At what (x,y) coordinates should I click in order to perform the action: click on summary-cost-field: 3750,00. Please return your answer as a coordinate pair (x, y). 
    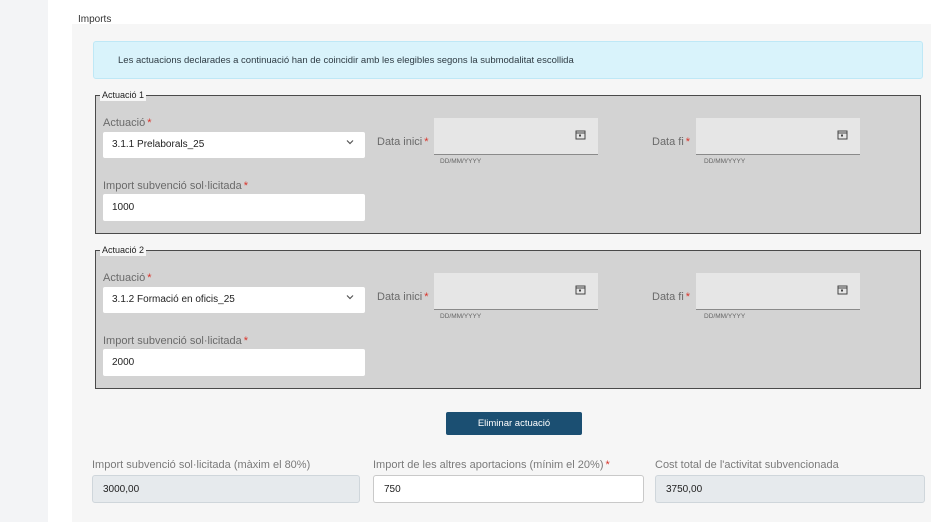
    Looking at the image, I should click on (790, 489).